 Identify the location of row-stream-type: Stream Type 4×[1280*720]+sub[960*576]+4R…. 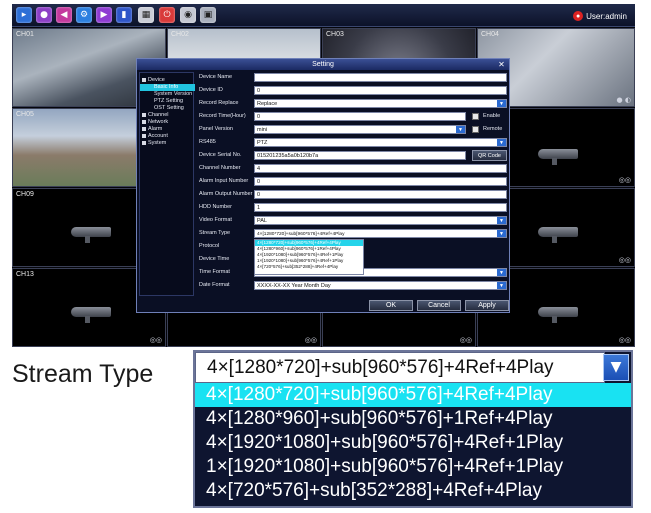
(353, 252).